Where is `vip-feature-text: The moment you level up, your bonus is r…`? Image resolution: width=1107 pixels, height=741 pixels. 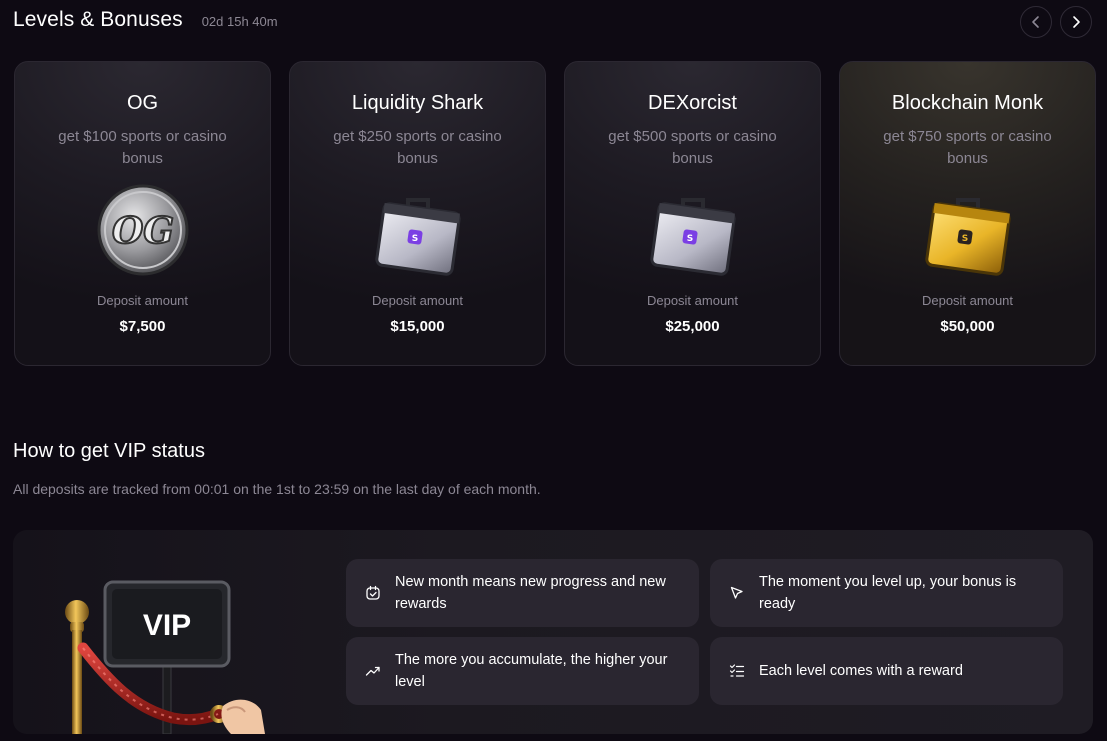 vip-feature-text: The moment you level up, your bonus is r… is located at coordinates (888, 593).